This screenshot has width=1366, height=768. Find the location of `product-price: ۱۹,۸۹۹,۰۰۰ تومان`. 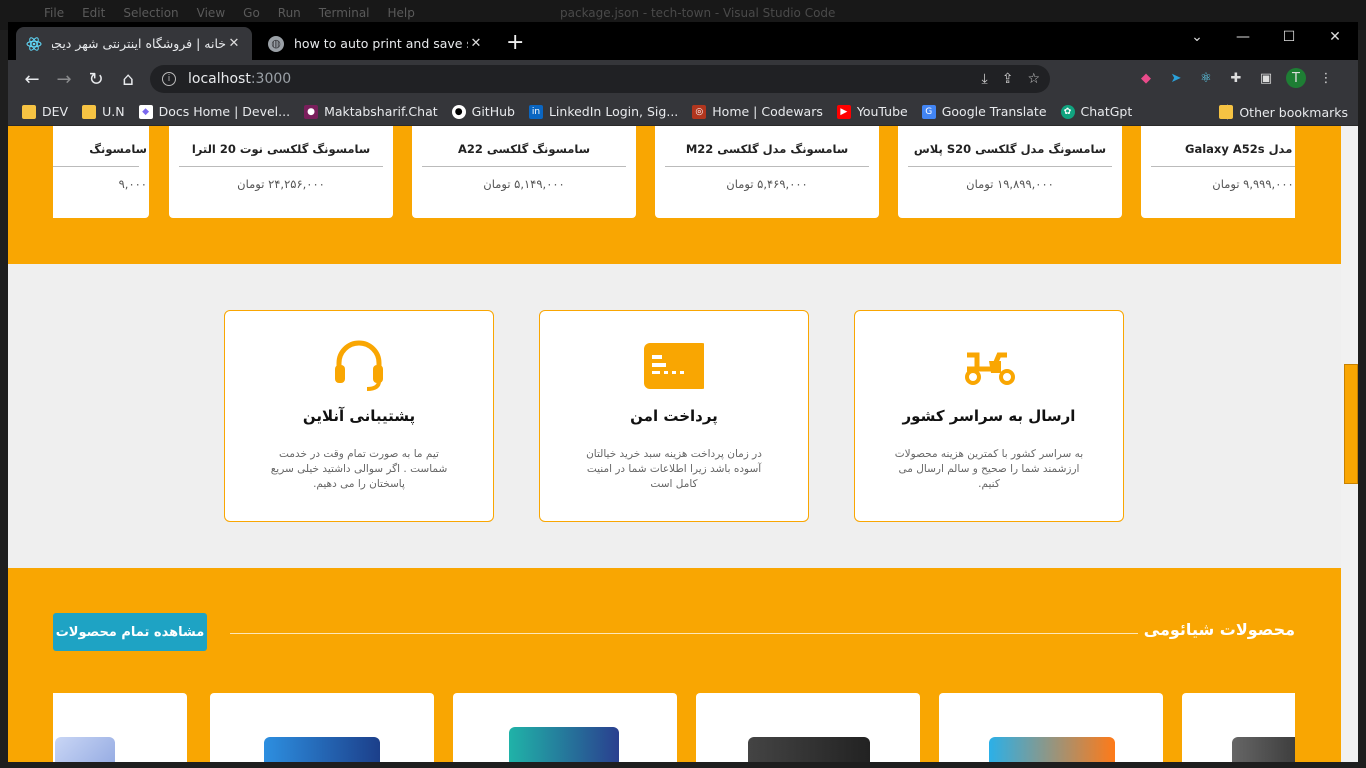

product-price: ۱۹,۸۹۹,۰۰۰ تومان is located at coordinates (1010, 184).